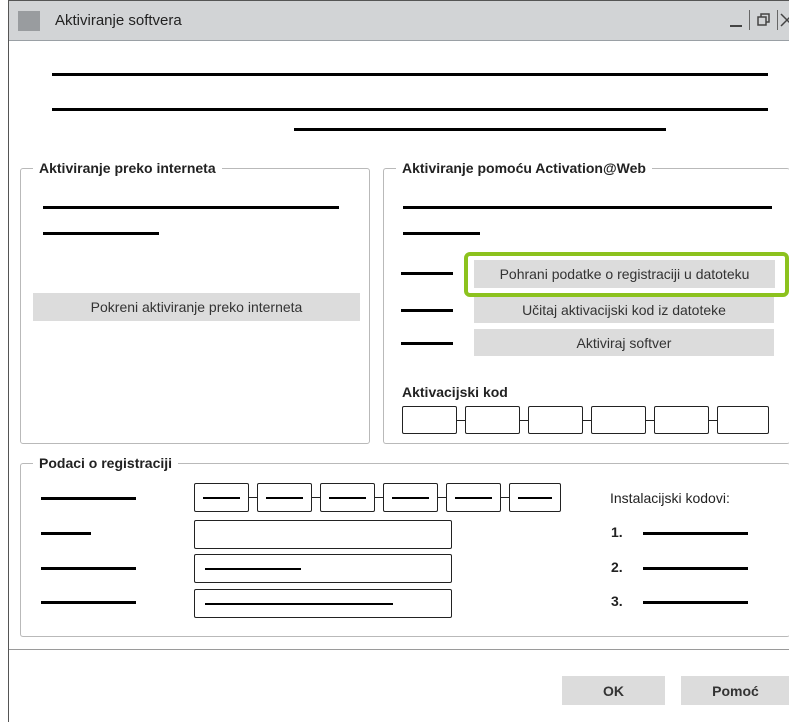 The width and height of the screenshot is (789, 722). What do you see at coordinates (106, 463) in the screenshot?
I see `registration-group-legend: Podaci o registraciji` at bounding box center [106, 463].